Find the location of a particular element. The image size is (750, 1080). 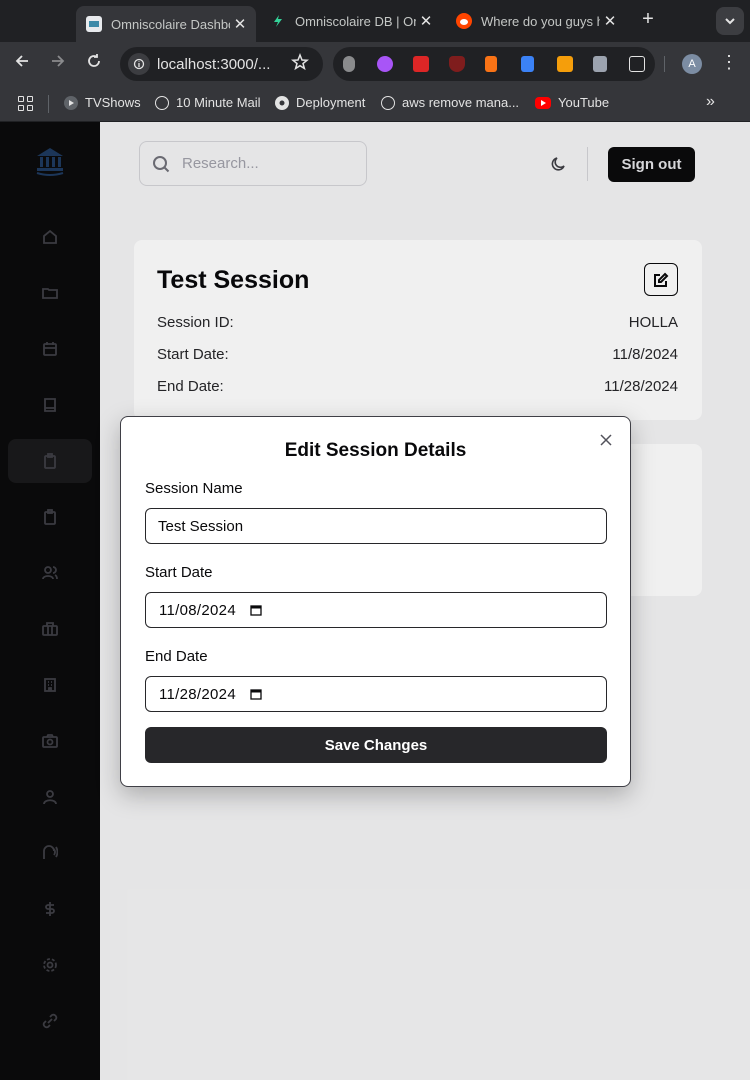

bookmark-label: TVShows is located at coordinates (113, 102).